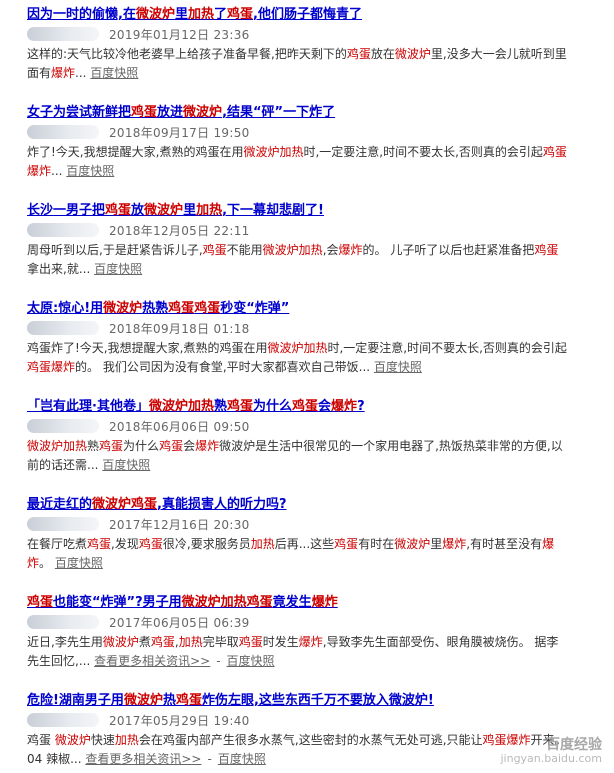  What do you see at coordinates (280, 642) in the screenshot?
I see `abstract-text: 时发生` at bounding box center [280, 642].